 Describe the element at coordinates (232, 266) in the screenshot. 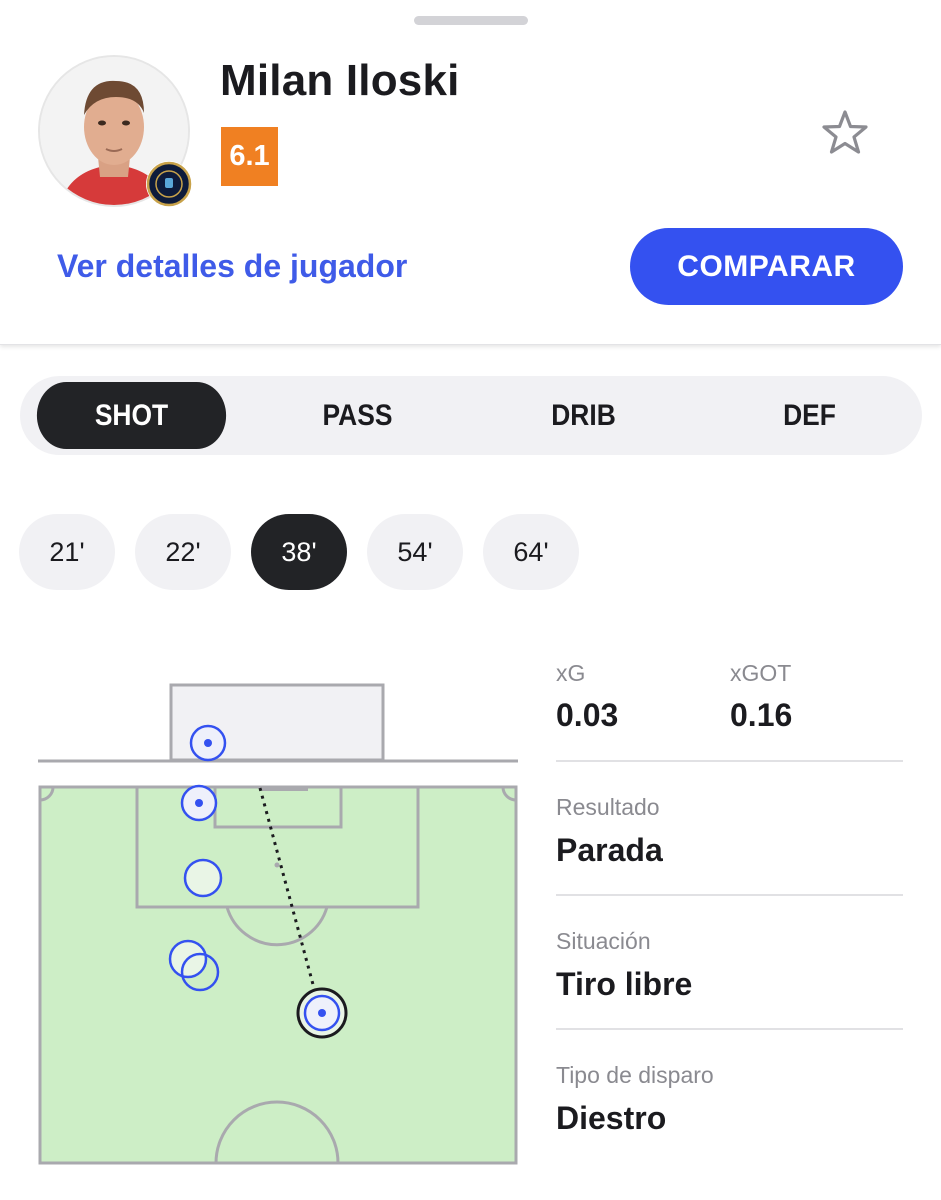

I see `player-details-link: Ver detalles de jugador` at that location.